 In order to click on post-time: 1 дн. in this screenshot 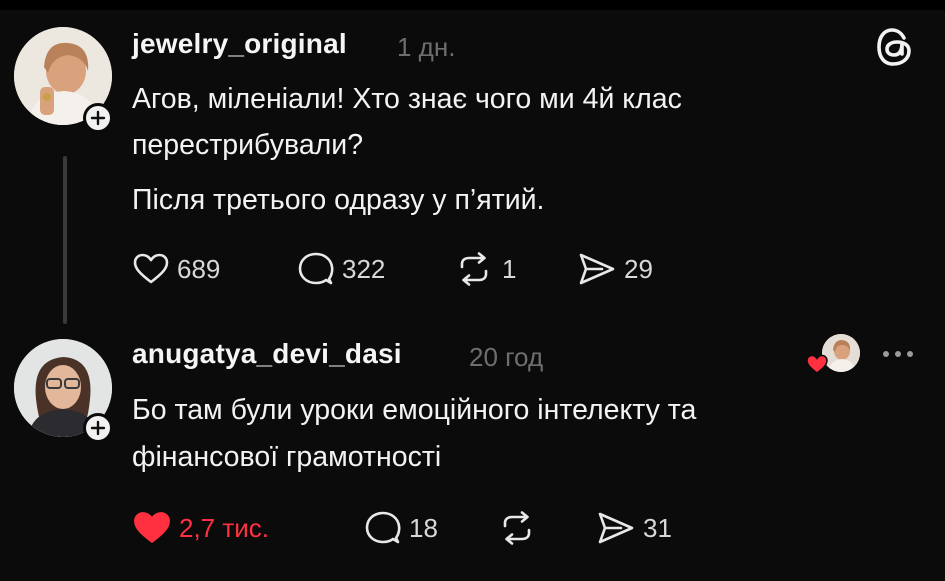, I will do `click(426, 47)`.